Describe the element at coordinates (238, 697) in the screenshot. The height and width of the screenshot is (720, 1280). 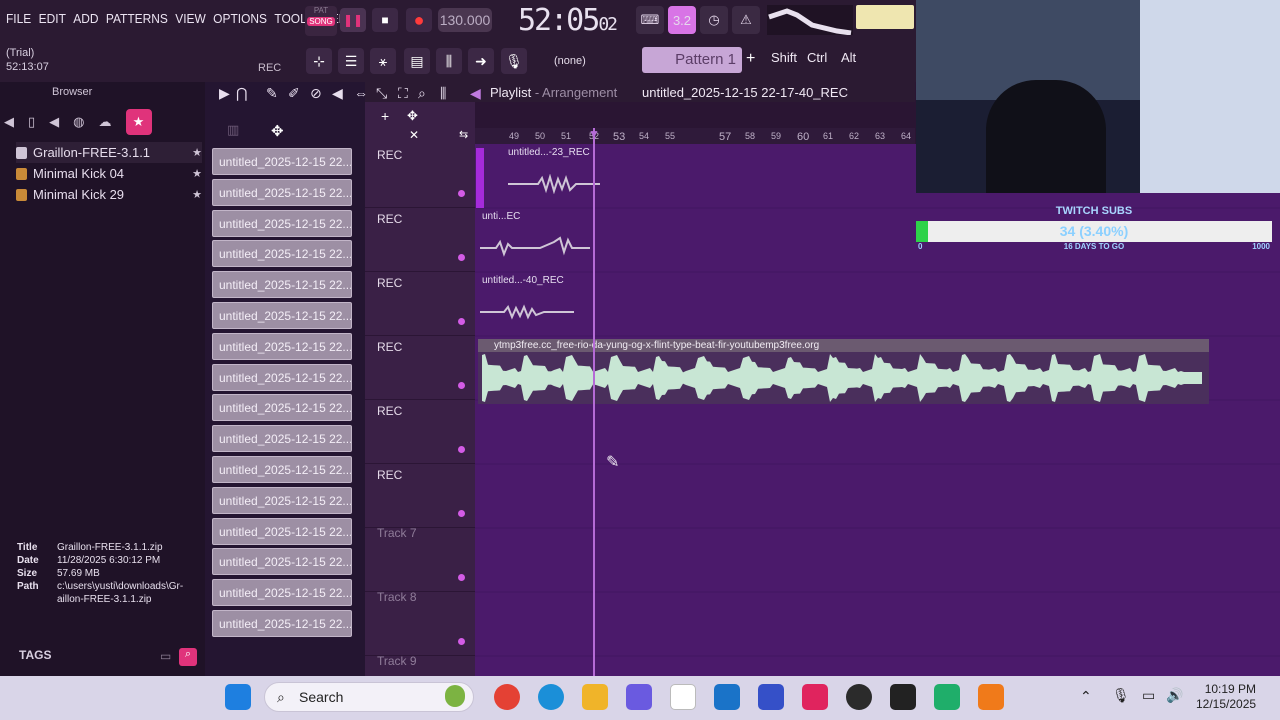
I see `windows-start-icon` at that location.